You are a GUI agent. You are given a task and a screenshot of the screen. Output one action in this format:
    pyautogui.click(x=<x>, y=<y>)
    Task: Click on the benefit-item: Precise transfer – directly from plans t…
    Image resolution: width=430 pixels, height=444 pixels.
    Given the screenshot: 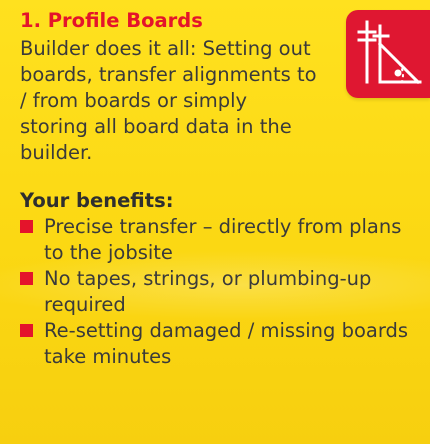 What is the action you would take?
    pyautogui.click(x=217, y=240)
    